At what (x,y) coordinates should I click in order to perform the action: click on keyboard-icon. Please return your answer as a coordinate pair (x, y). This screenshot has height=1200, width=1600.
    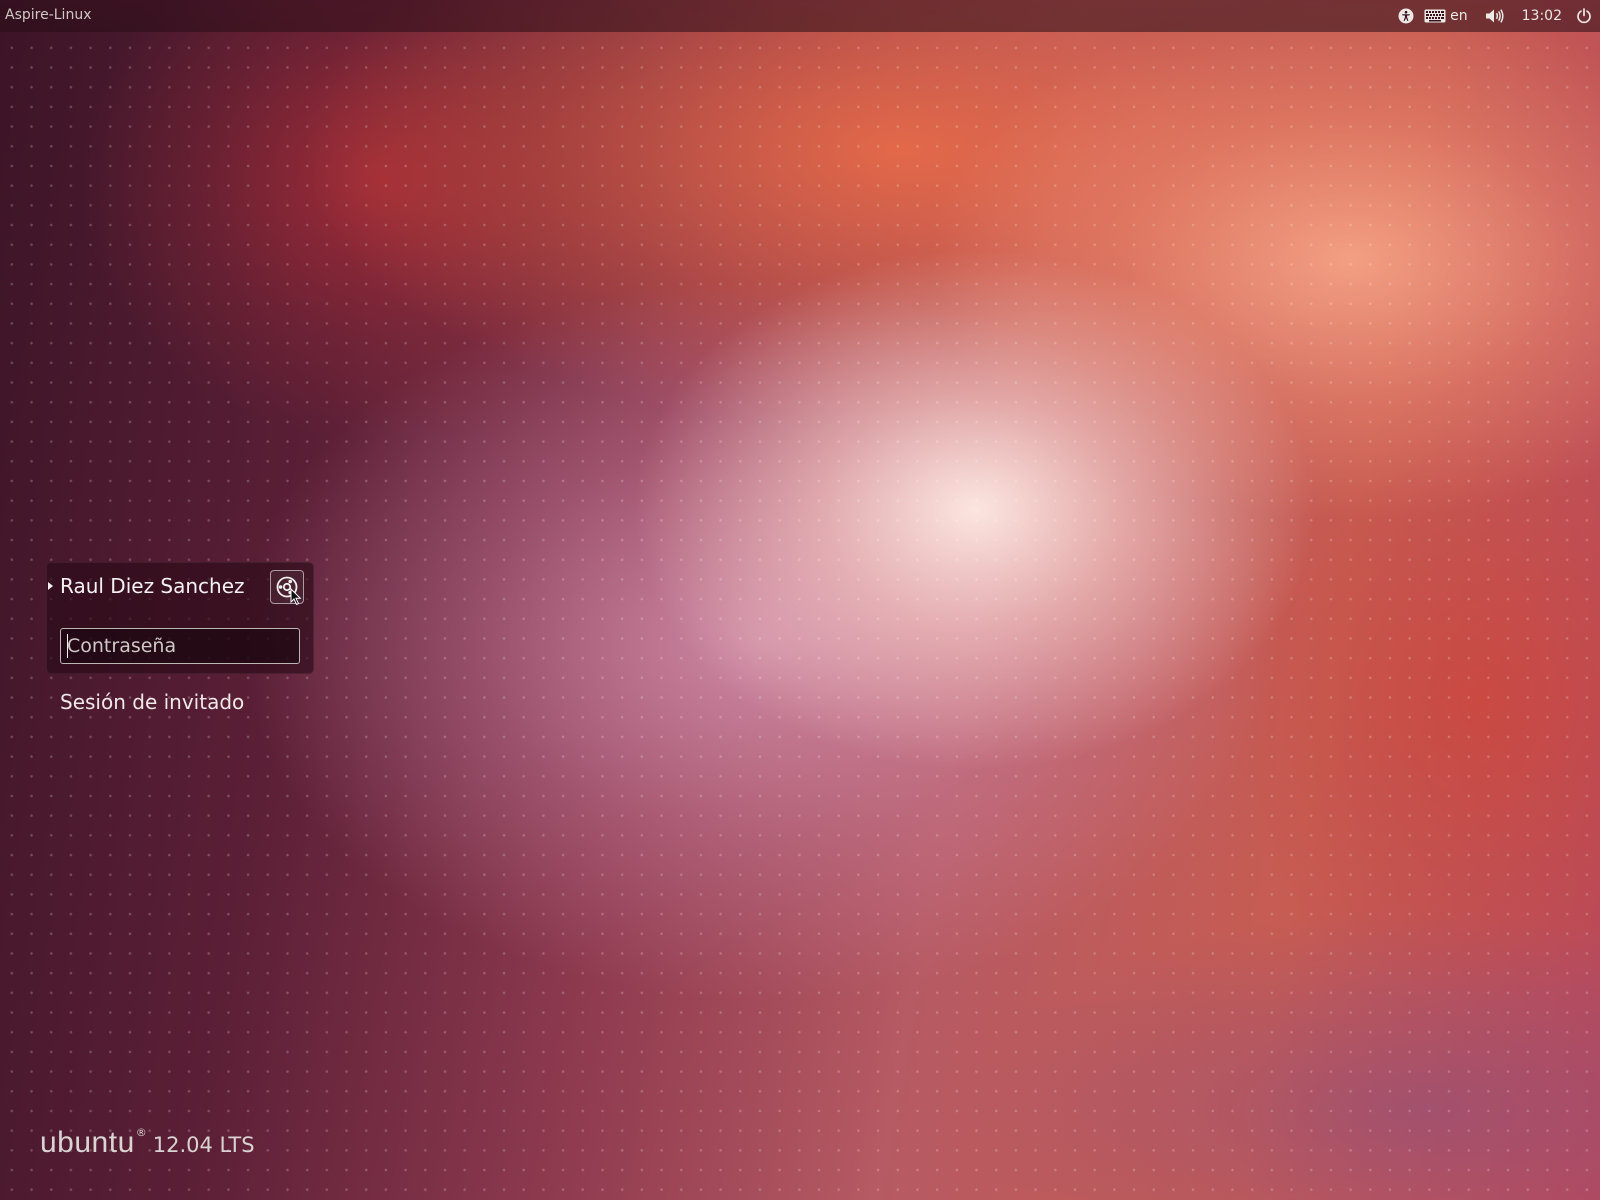
    Looking at the image, I should click on (1435, 16).